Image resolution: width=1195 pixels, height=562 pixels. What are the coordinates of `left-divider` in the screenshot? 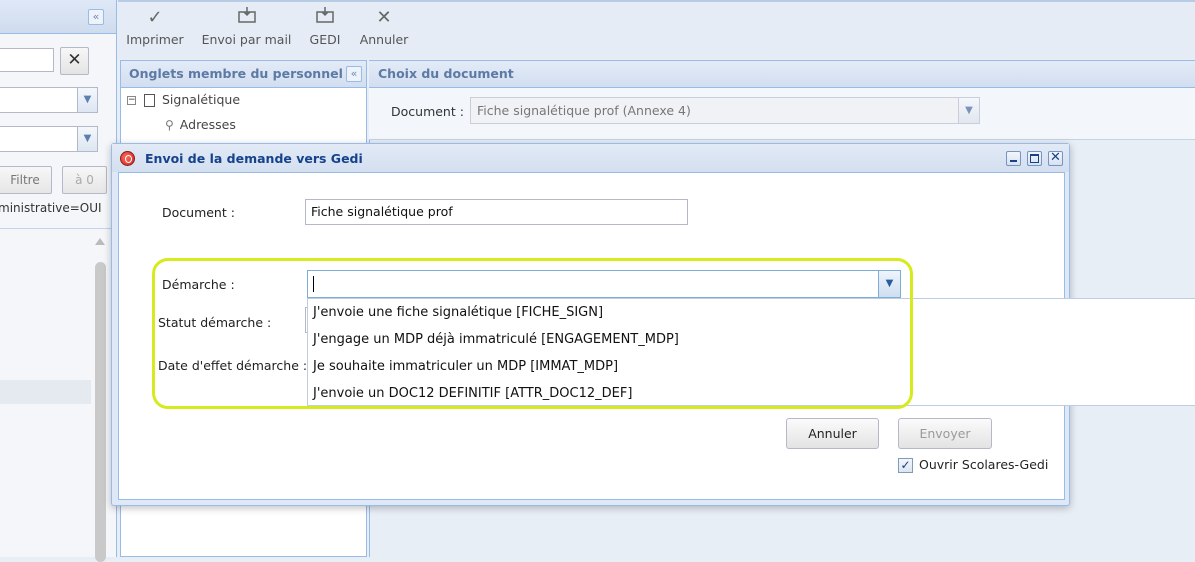 It's located at (58, 228).